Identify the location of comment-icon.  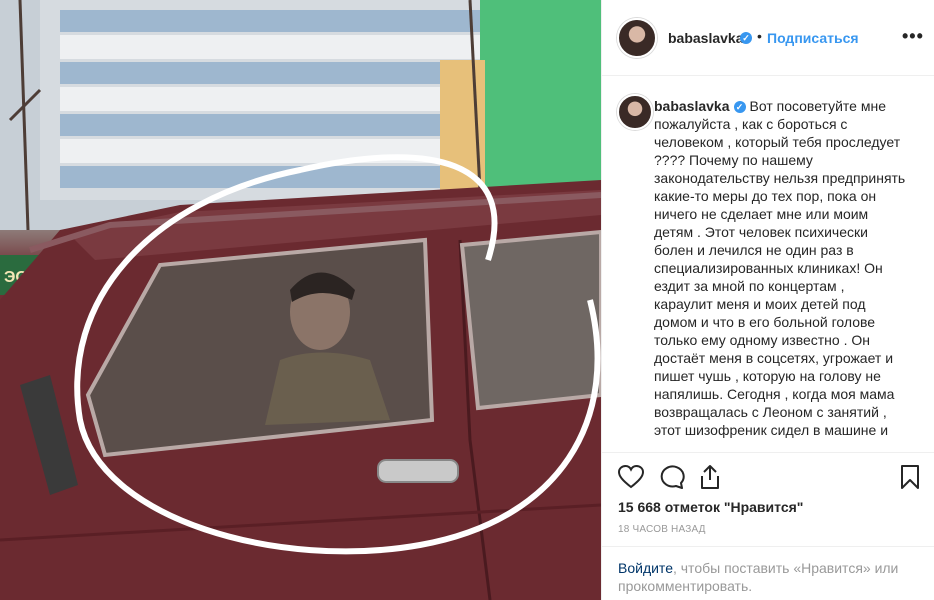
(672, 477).